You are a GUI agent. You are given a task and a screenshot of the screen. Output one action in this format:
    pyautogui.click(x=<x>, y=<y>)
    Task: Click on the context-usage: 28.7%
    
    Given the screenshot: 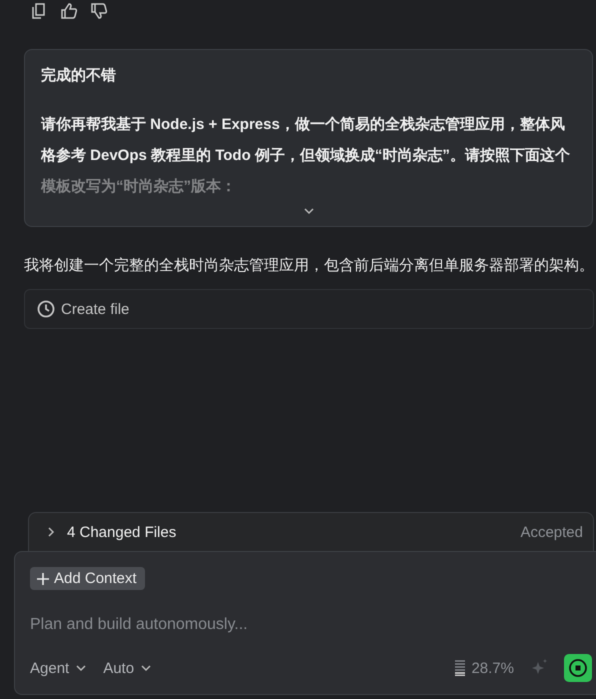 What is the action you would take?
    pyautogui.click(x=492, y=668)
    